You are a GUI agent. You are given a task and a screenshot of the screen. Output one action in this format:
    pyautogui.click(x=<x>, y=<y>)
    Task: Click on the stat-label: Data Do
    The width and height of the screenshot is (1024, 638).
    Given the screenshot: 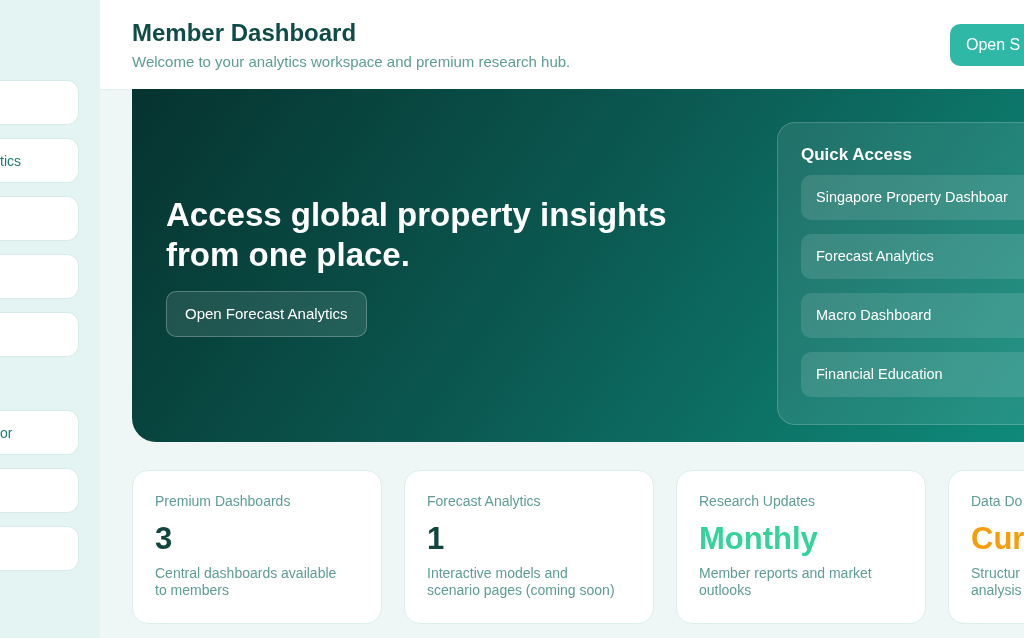 What is the action you would take?
    pyautogui.click(x=997, y=501)
    